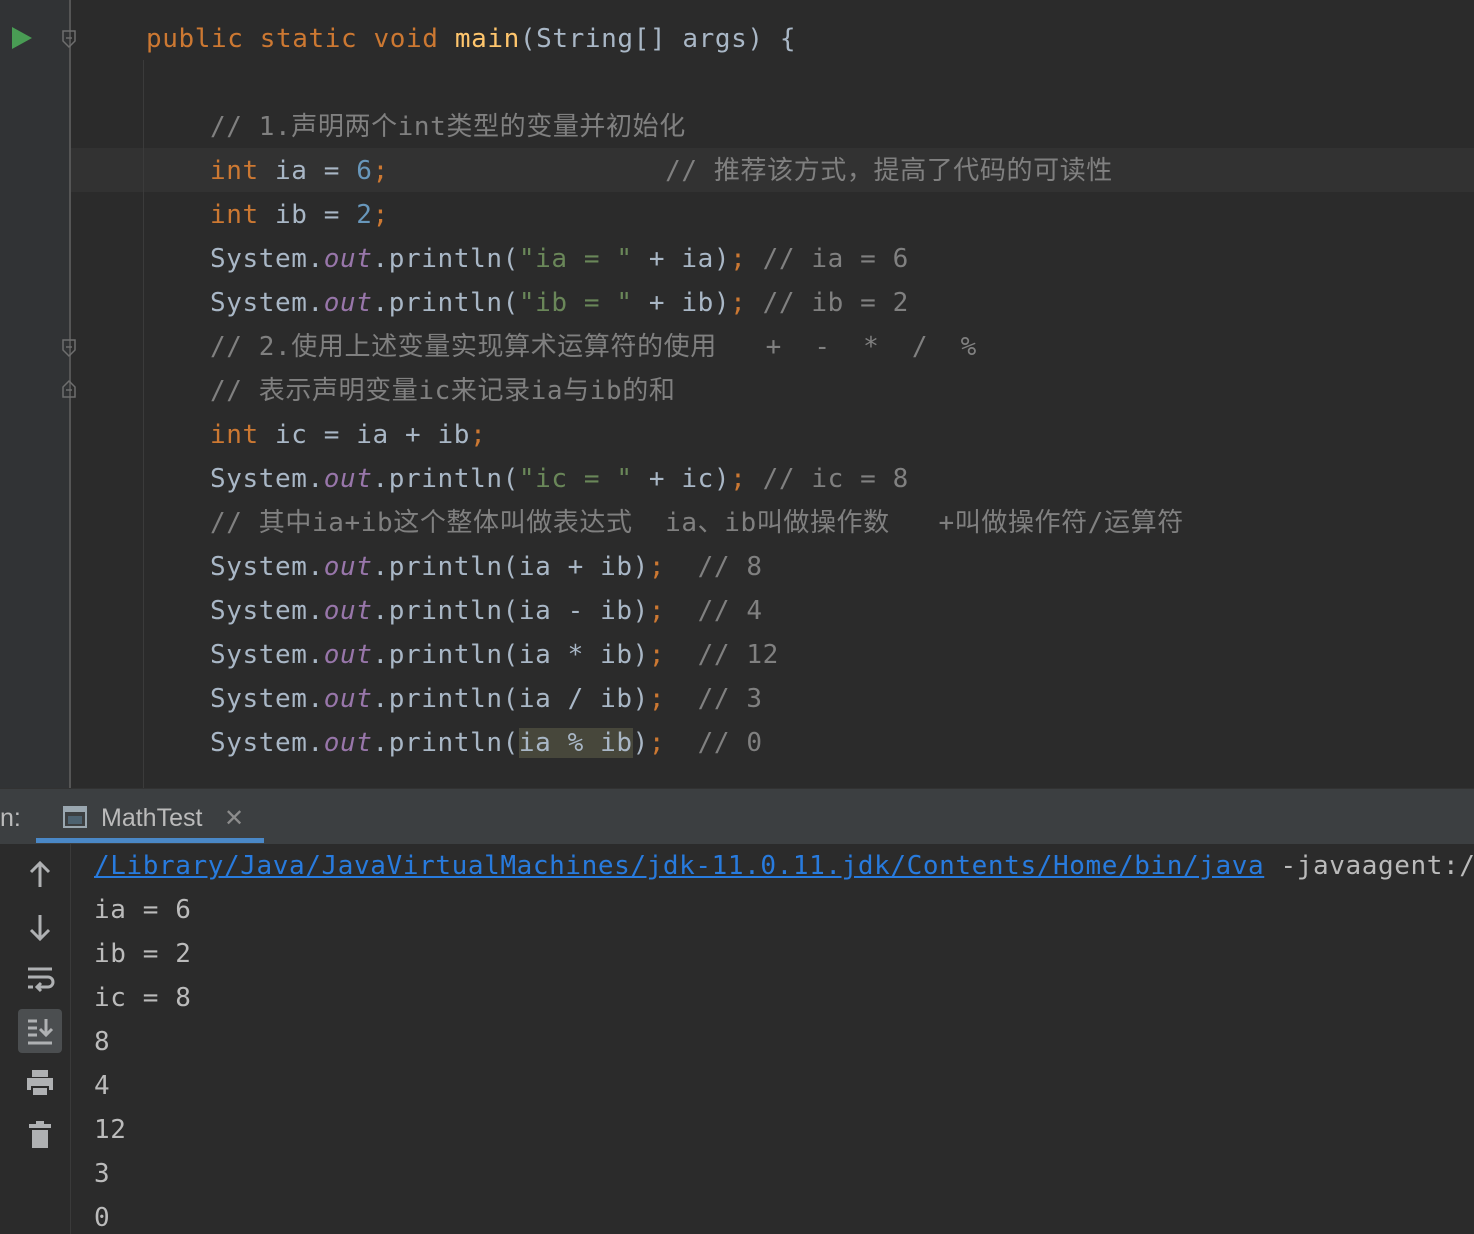 This screenshot has width=1474, height=1234. Describe the element at coordinates (35, 394) in the screenshot. I see `editor-gutter` at that location.